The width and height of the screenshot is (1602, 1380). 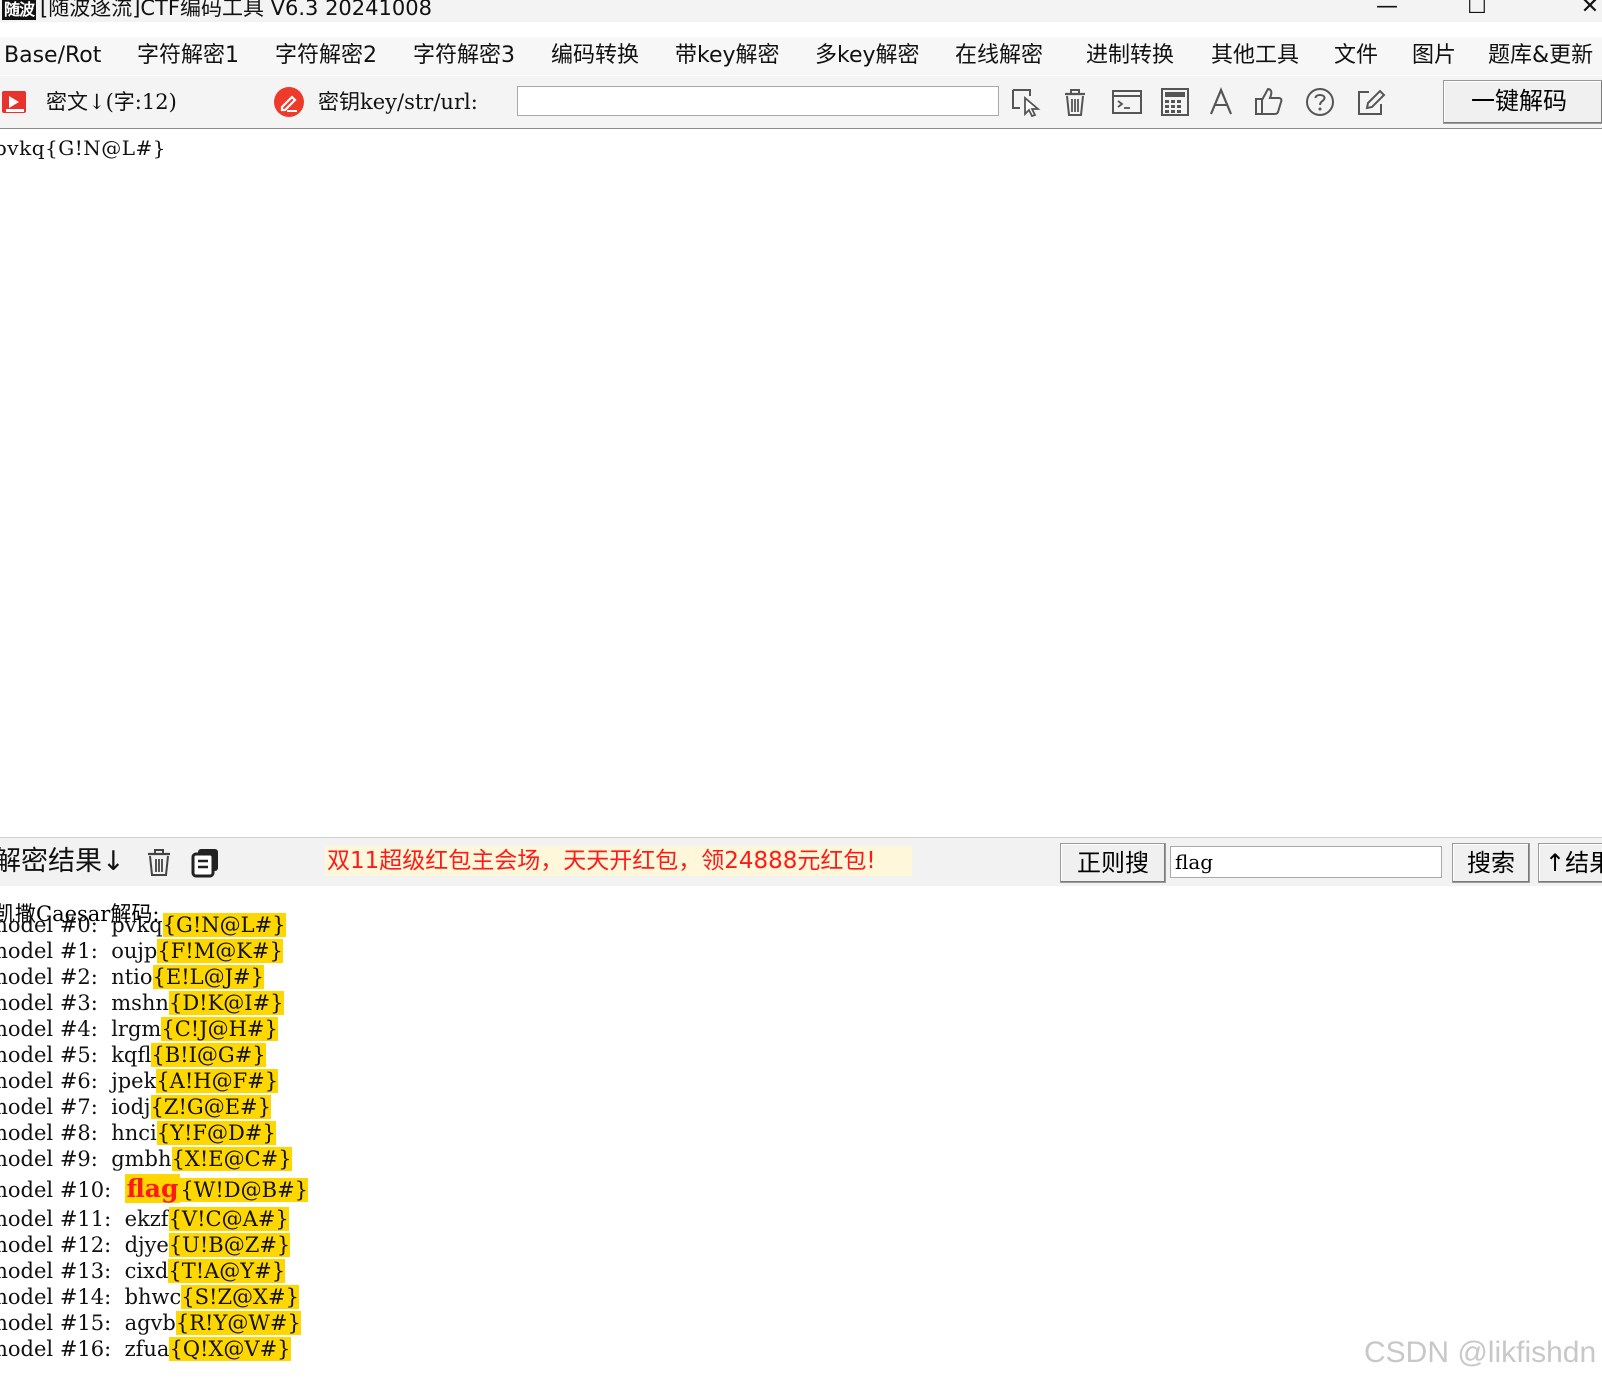 What do you see at coordinates (208, 1055) in the screenshot?
I see `result-highlight: {B!I@G#}` at bounding box center [208, 1055].